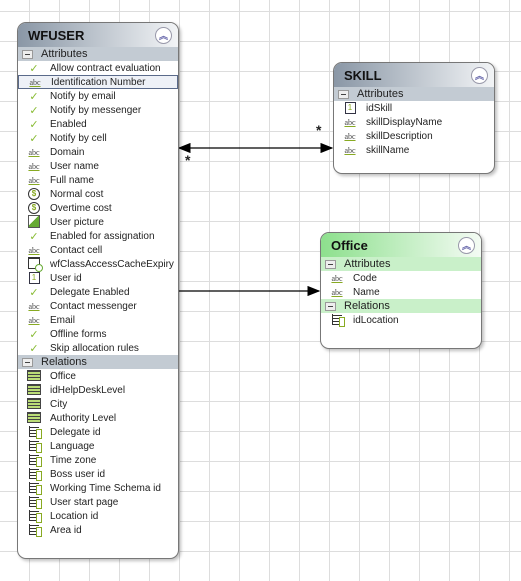 This screenshot has height=581, width=521. What do you see at coordinates (84, 502) in the screenshot?
I see `item-label: User start page` at bounding box center [84, 502].